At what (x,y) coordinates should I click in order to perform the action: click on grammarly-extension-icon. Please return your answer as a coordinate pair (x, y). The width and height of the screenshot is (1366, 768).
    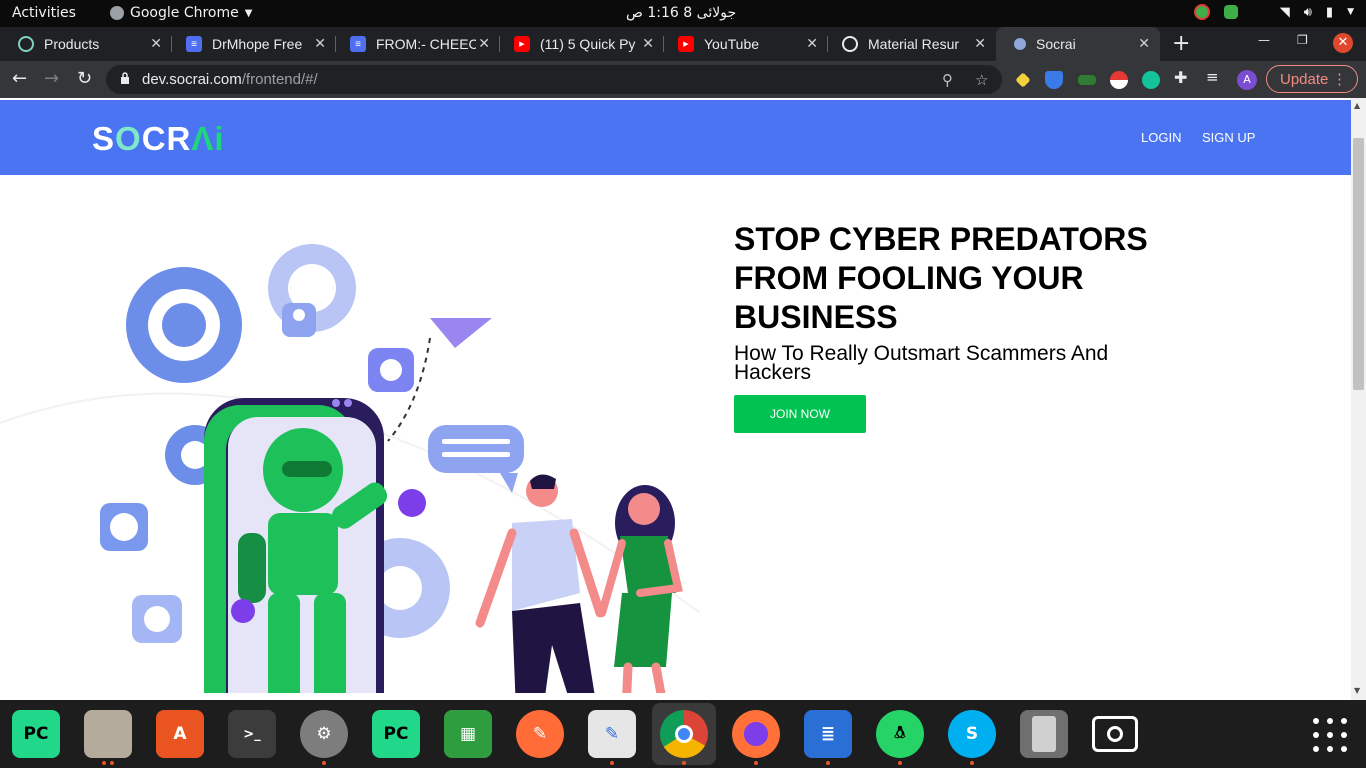
    Looking at the image, I should click on (1151, 80).